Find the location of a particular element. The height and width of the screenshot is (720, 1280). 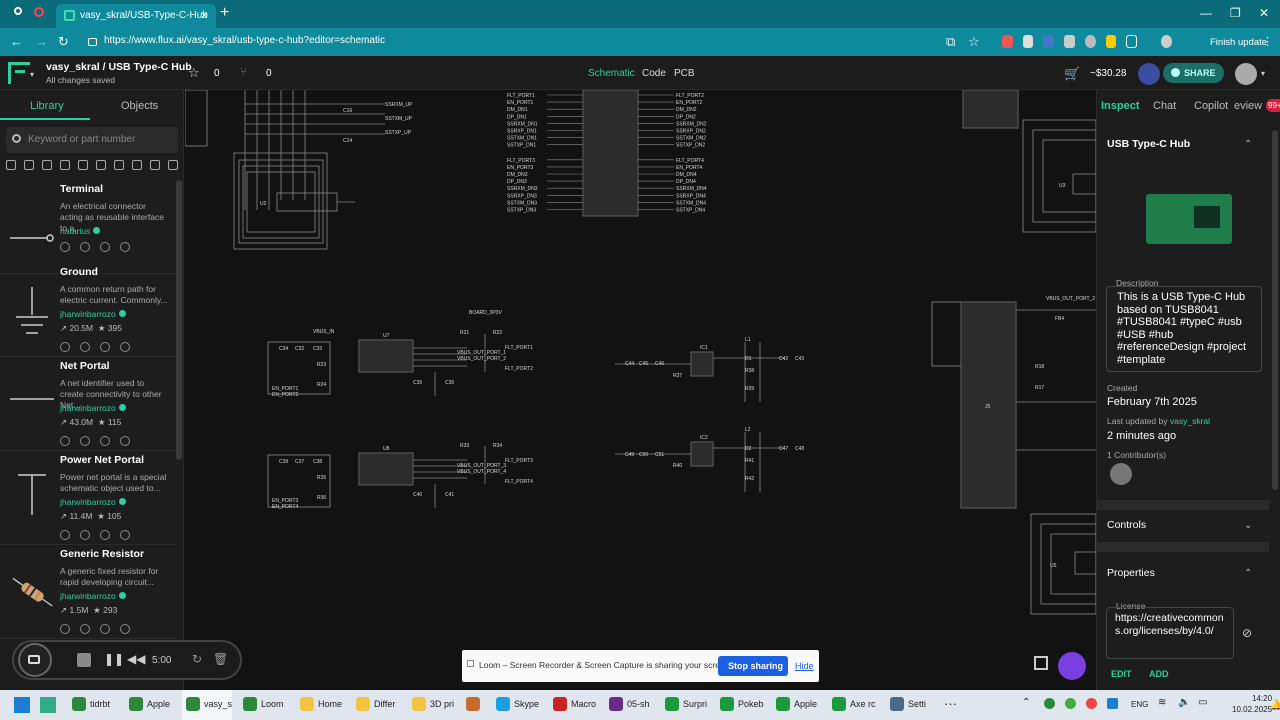

volume-icon: 🔈 is located at coordinates (1184, 702).